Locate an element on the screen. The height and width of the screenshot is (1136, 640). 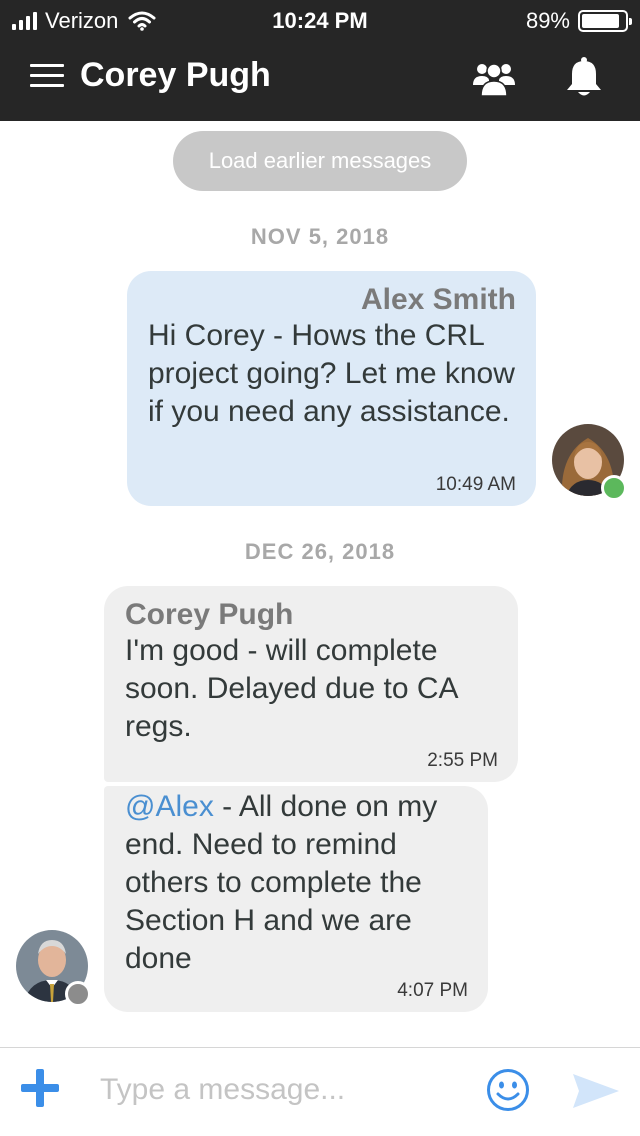
online-status-indicator is located at coordinates (614, 488).